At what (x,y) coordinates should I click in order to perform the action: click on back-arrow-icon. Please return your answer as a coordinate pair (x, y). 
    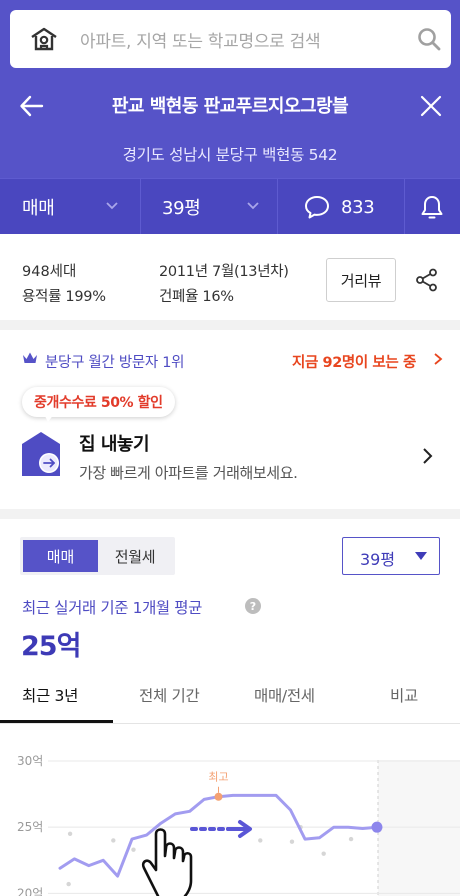
    Looking at the image, I should click on (32, 106).